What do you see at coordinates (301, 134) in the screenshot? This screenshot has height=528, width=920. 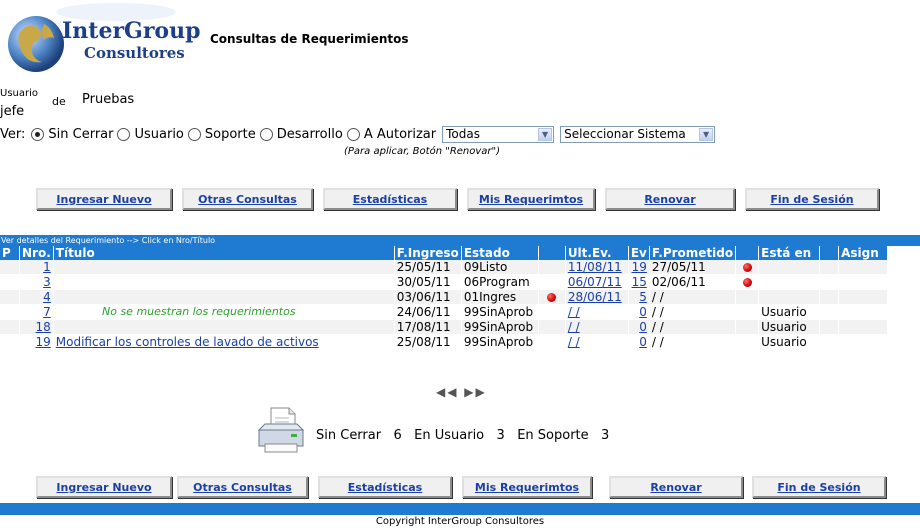 I see `radio-desarrollo: Desarrollo` at bounding box center [301, 134].